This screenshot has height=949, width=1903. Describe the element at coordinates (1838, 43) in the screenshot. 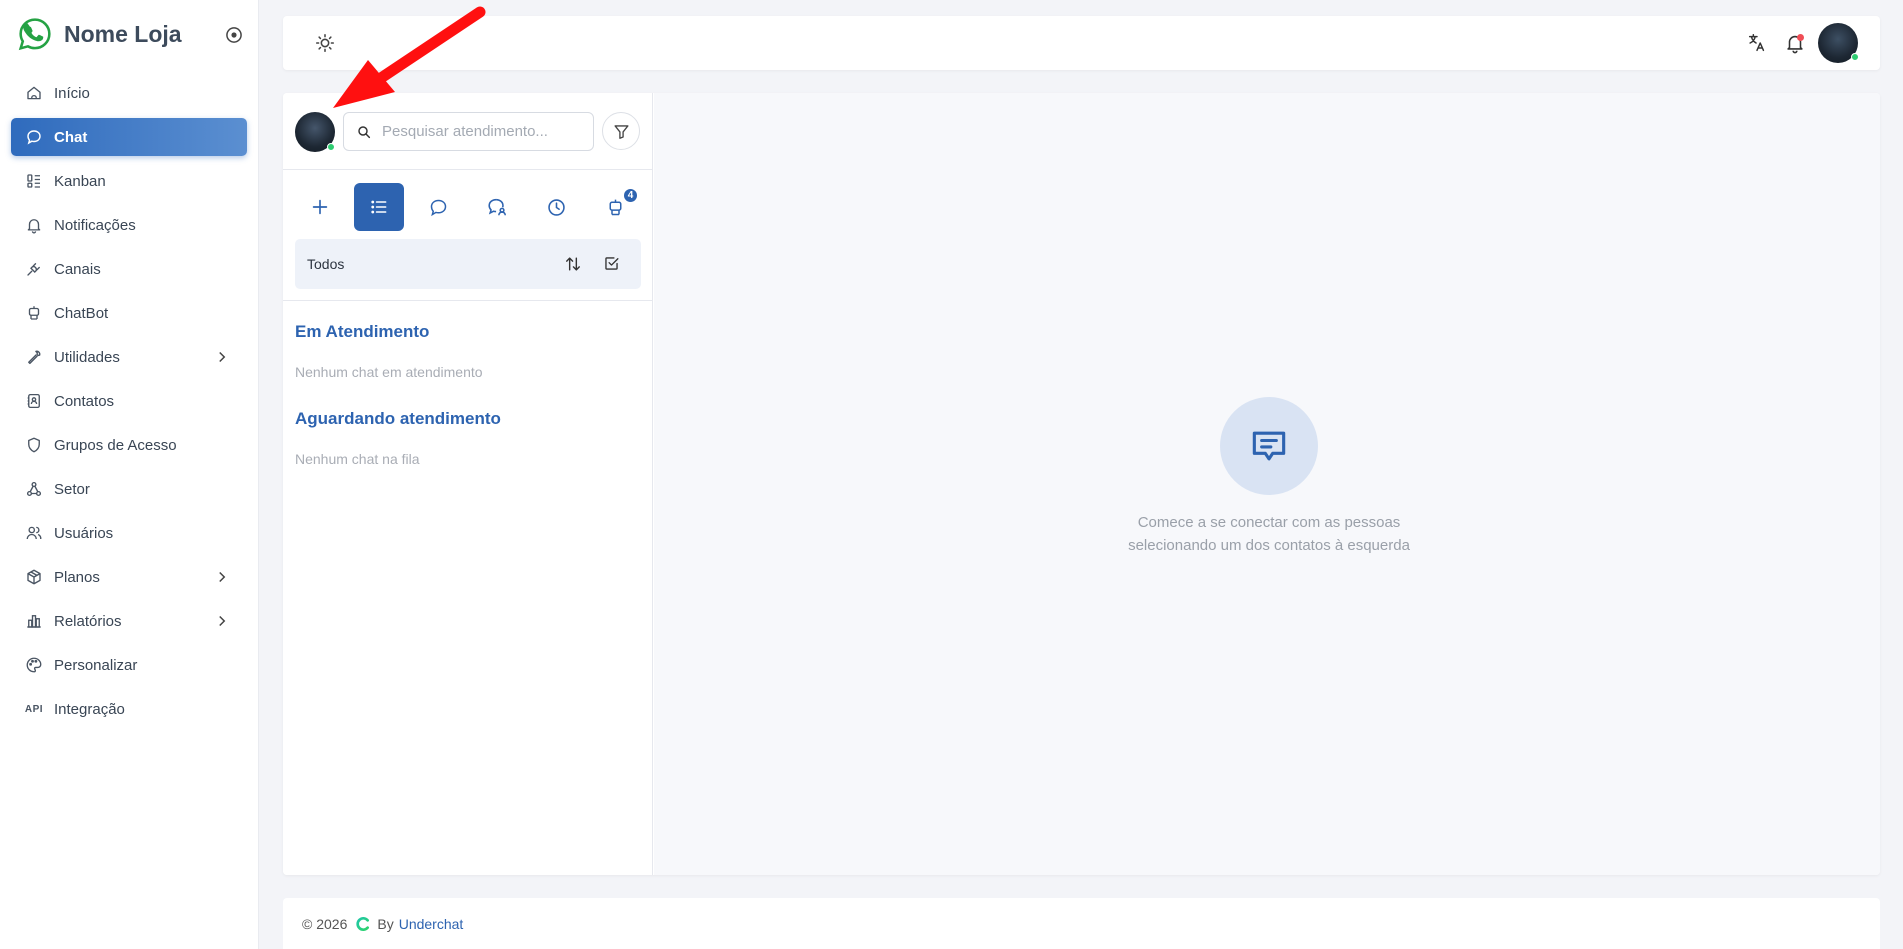

I see `user-avatar` at that location.